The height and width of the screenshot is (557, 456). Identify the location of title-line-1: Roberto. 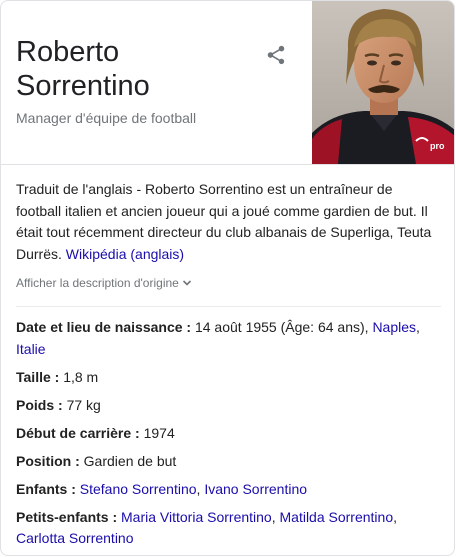
(68, 52).